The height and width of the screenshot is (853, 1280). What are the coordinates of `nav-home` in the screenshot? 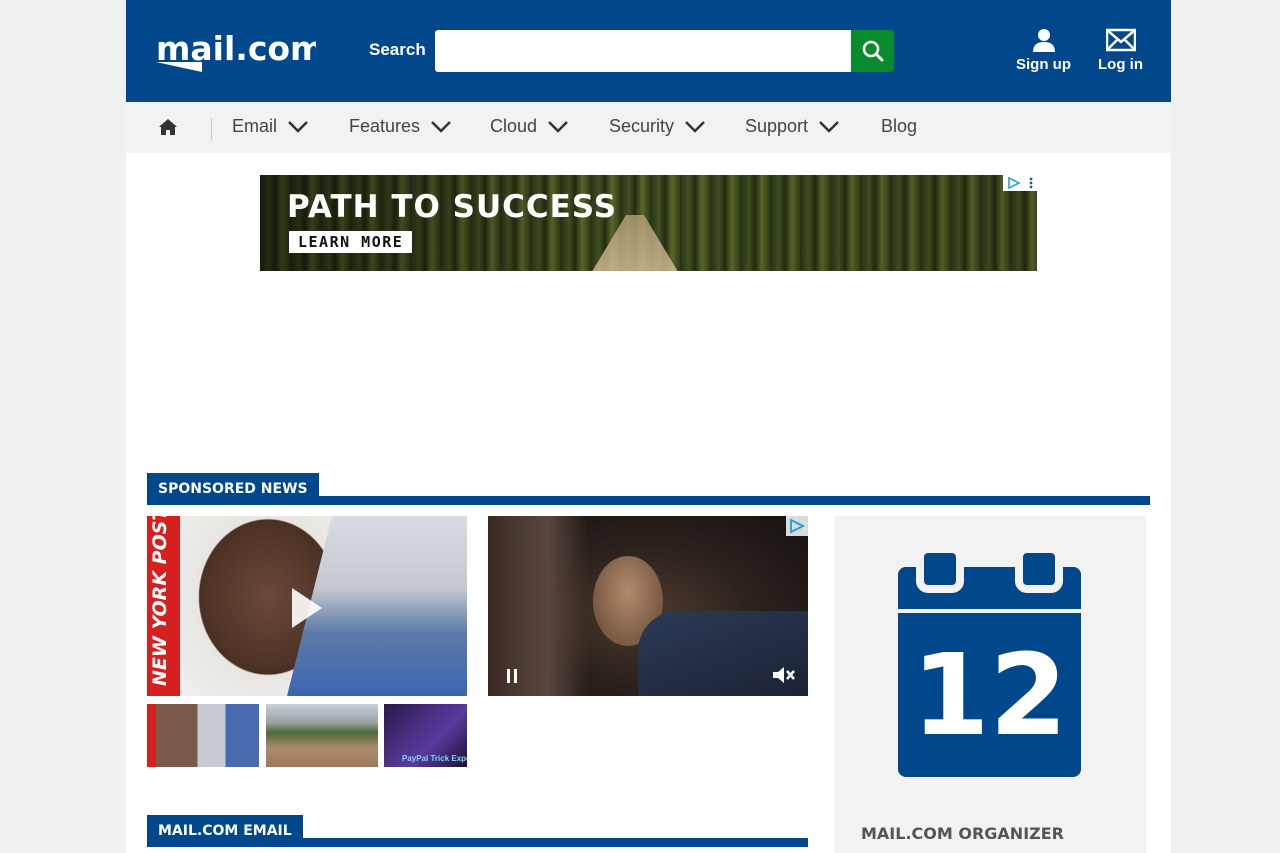 It's located at (168, 129).